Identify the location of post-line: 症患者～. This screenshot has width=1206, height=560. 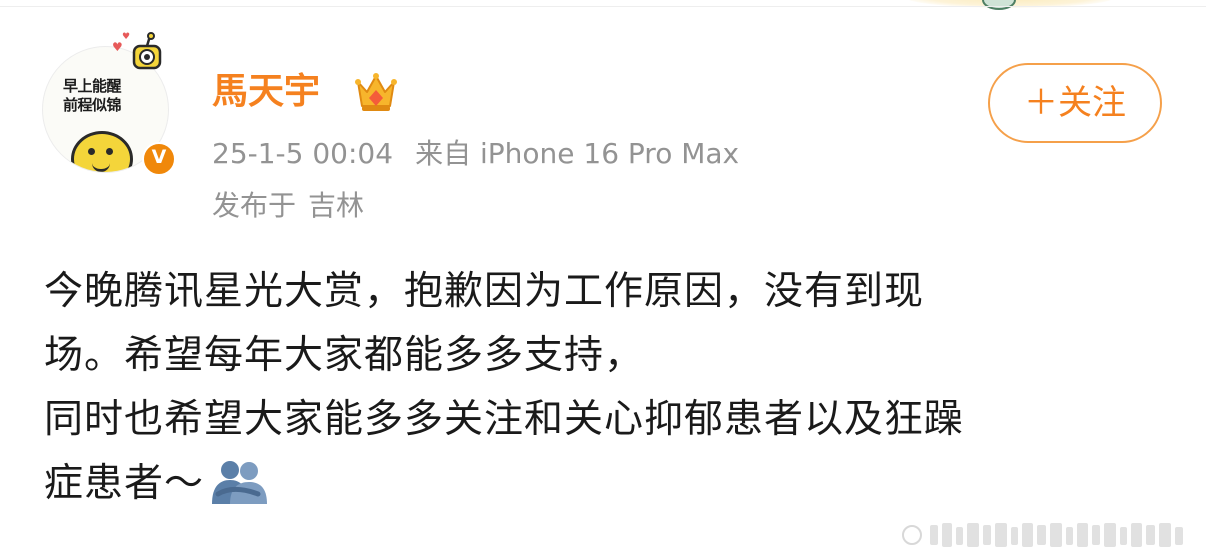
(124, 483).